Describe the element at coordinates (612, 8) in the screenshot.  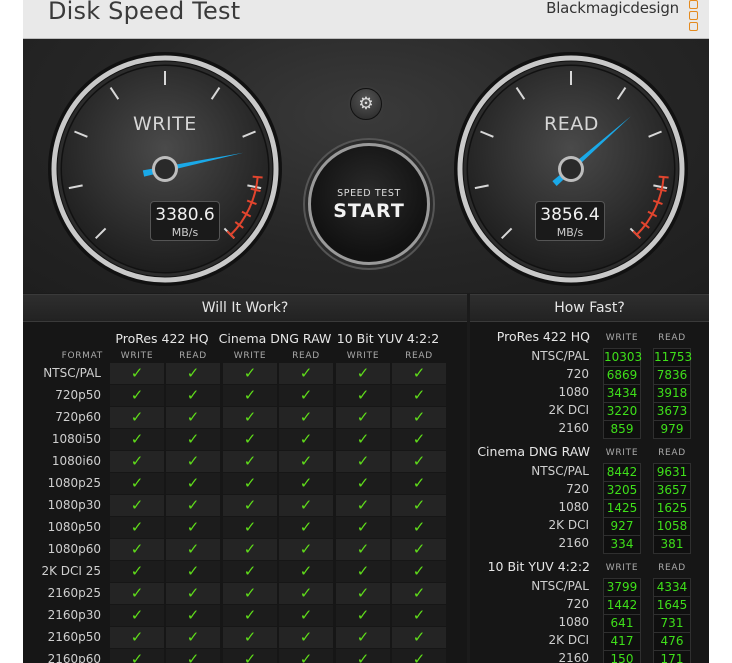
I see `brand-logo: Blackmagicdesign` at that location.